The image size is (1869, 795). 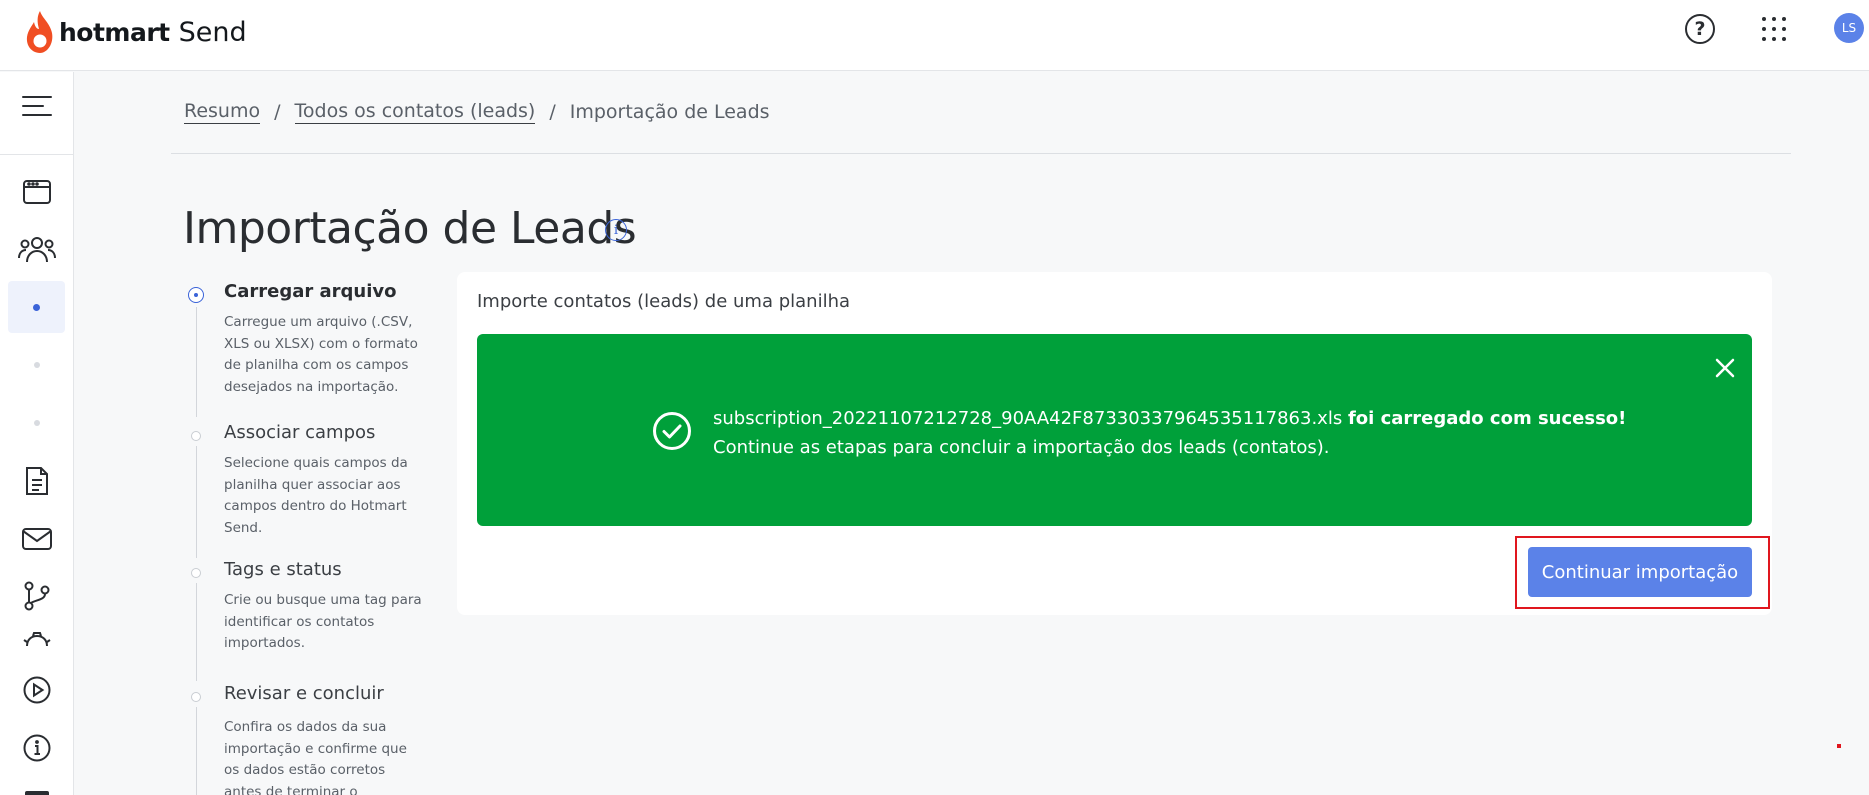 What do you see at coordinates (669, 112) in the screenshot?
I see `breadcrumb-current: Importação de Leads` at bounding box center [669, 112].